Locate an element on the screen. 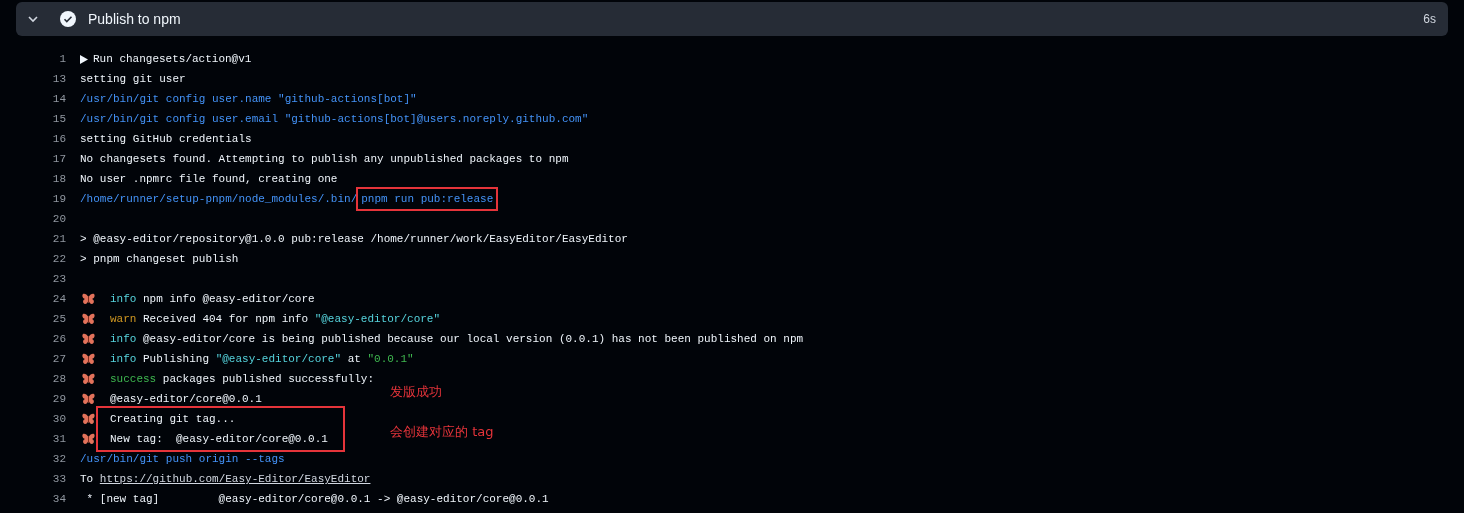  step-title: Publish to npm is located at coordinates (135, 19).